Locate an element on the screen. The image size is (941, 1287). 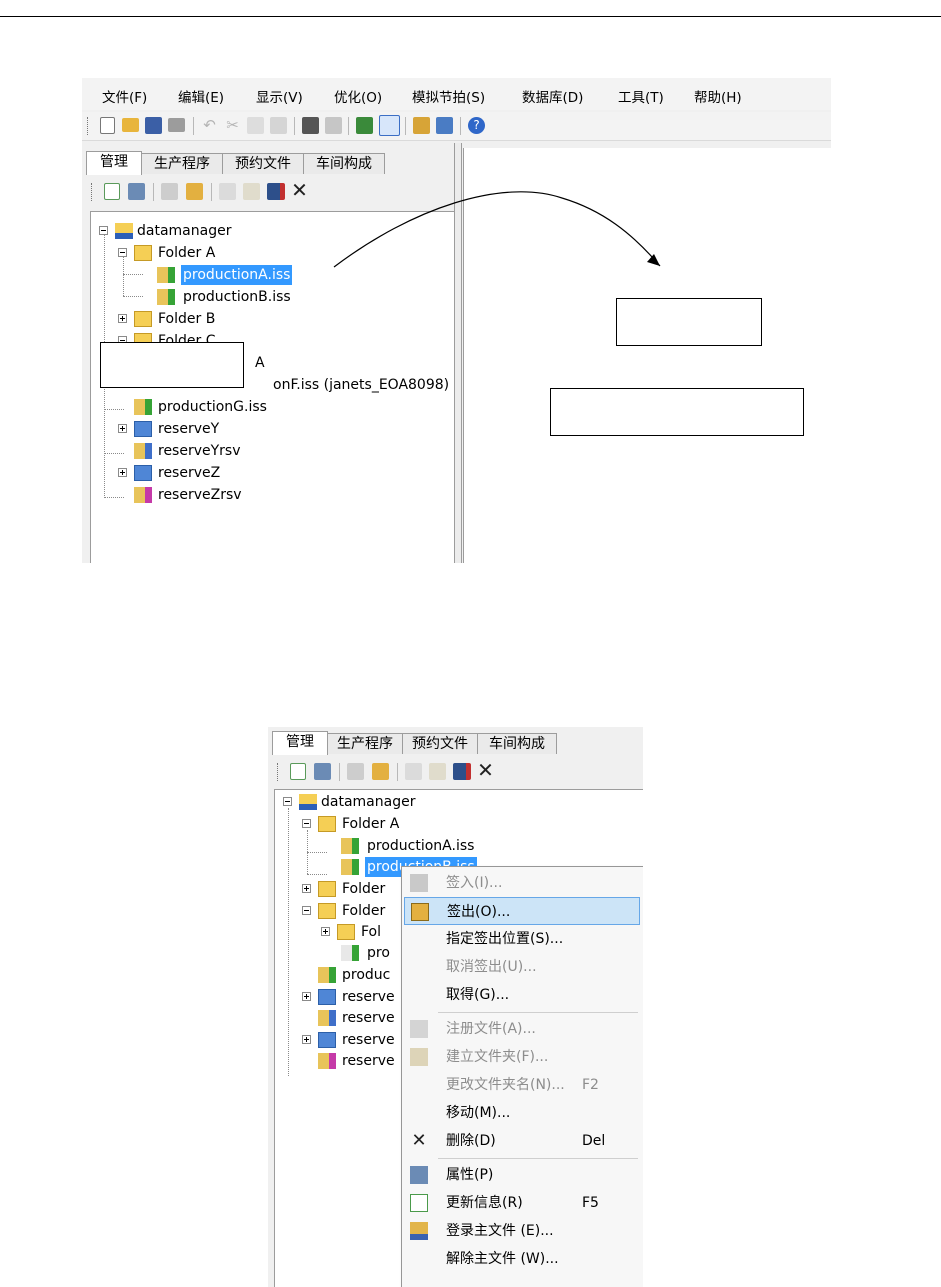
tree-label: Folder is located at coordinates (364, 911).